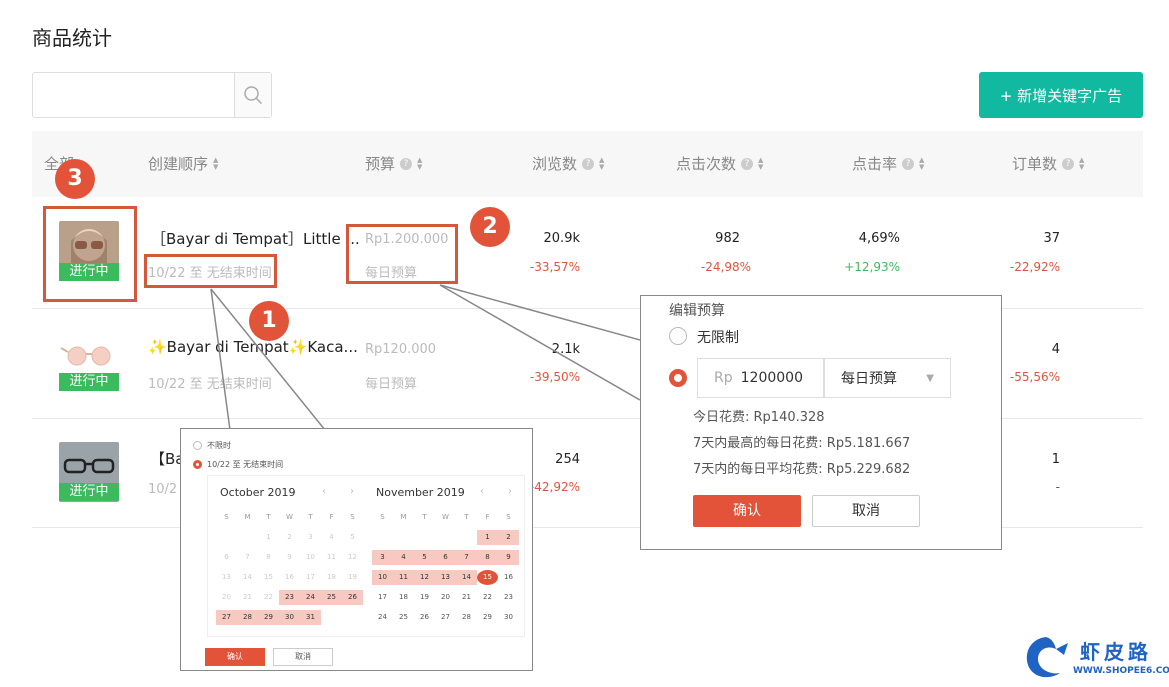 Image resolution: width=1169 pixels, height=687 pixels. What do you see at coordinates (697, 311) in the screenshot?
I see `budget-editor-title: 编辑预算` at bounding box center [697, 311].